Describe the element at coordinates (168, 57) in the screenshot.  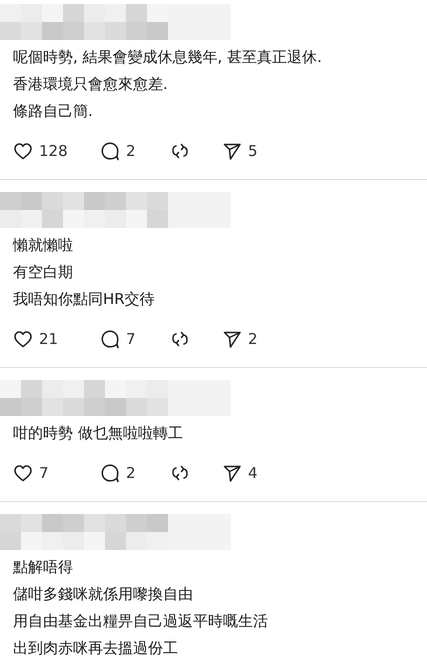
I see `comment-text: 呢個時勢, 結果會變成休息幾年, 甚至真正退休.` at that location.